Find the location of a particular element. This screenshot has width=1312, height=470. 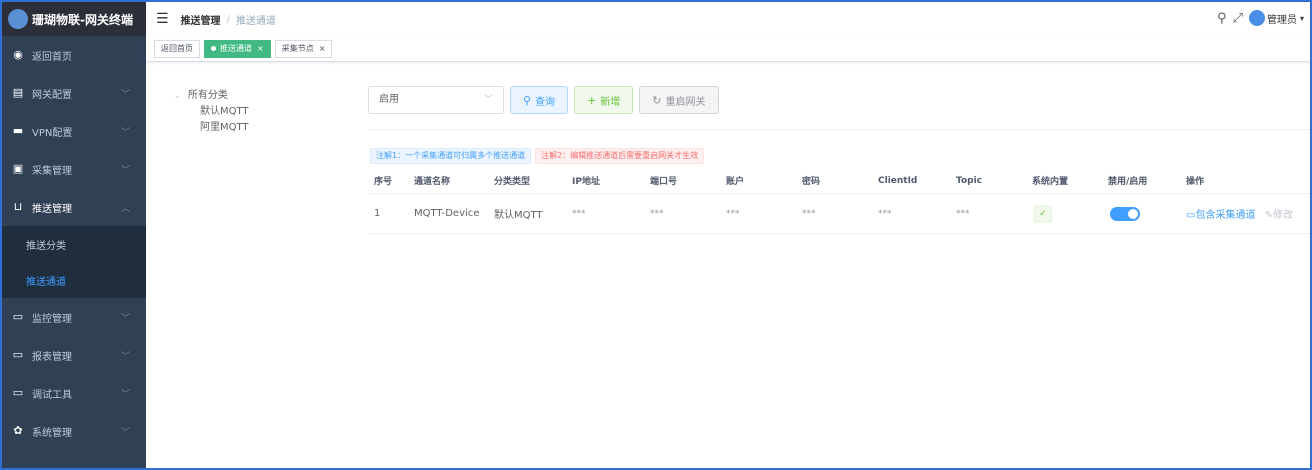

sidebar-item-home: ◉ 返回首页 is located at coordinates (74, 55).